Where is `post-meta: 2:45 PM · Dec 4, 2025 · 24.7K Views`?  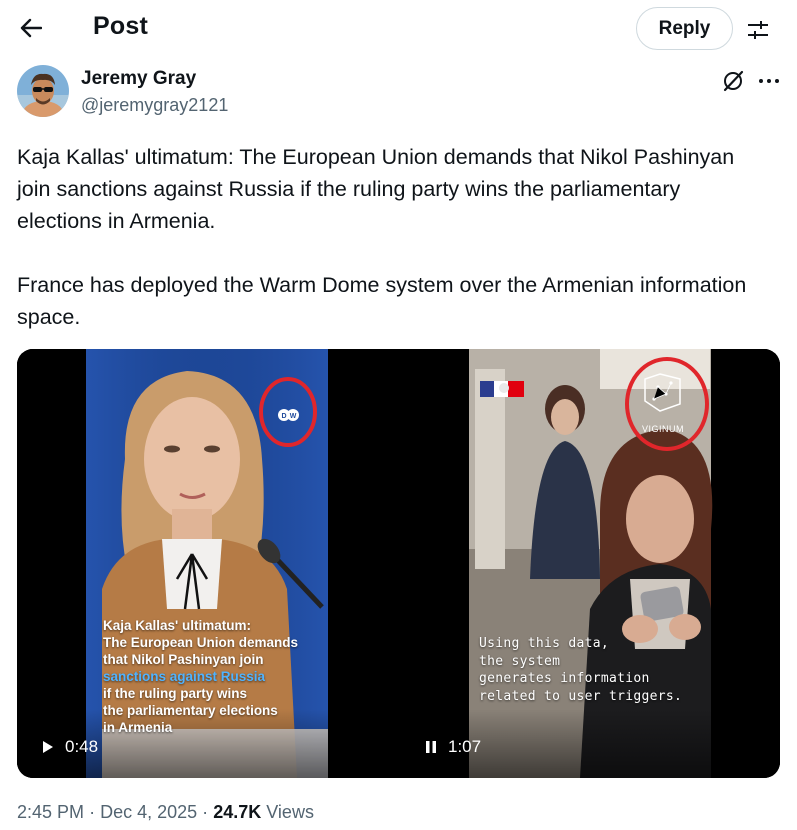
post-meta: 2:45 PM · Dec 4, 2025 · 24.7K Views is located at coordinates (165, 812).